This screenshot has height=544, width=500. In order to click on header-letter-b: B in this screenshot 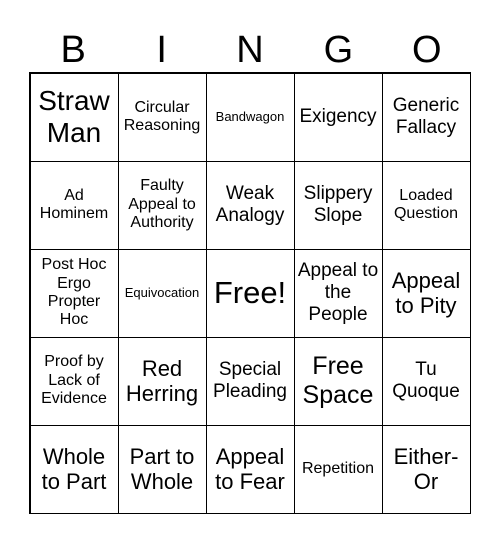, I will do `click(73, 50)`.